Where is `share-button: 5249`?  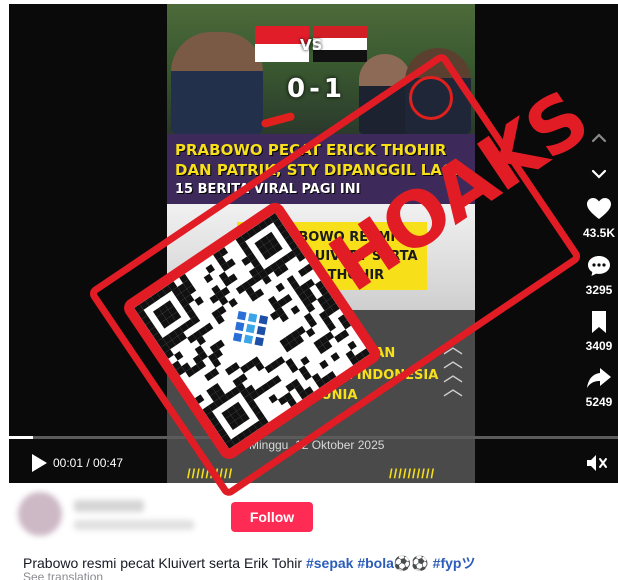
share-button: 5249 is located at coordinates (597, 387).